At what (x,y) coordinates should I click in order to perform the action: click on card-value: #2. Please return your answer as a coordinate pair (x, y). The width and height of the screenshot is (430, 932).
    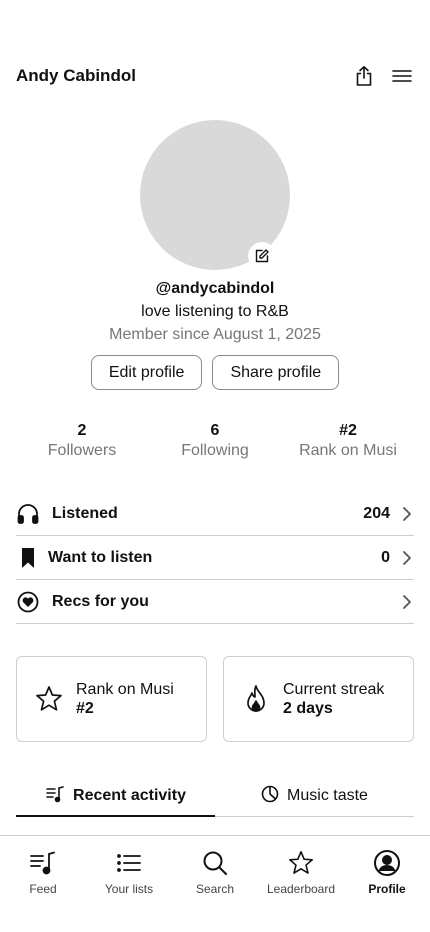
    Looking at the image, I should click on (85, 708).